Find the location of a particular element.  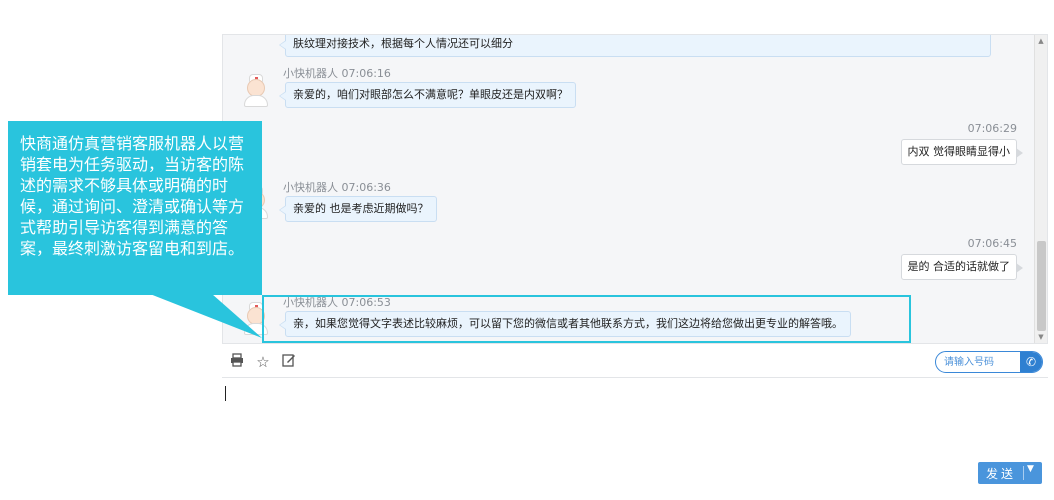

send-button: 发送 ▼ is located at coordinates (1010, 473).